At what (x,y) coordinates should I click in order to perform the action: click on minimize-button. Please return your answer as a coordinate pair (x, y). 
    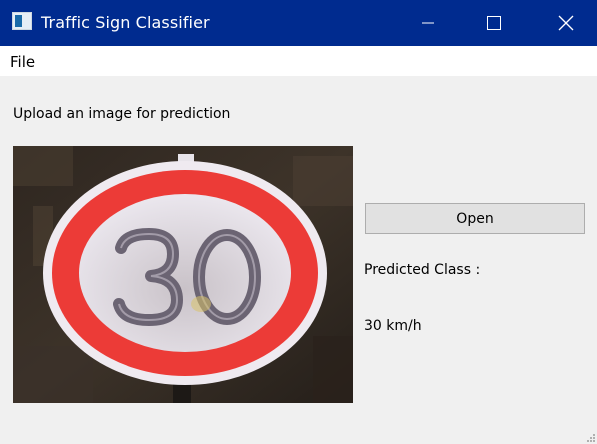
    Looking at the image, I should click on (428, 23).